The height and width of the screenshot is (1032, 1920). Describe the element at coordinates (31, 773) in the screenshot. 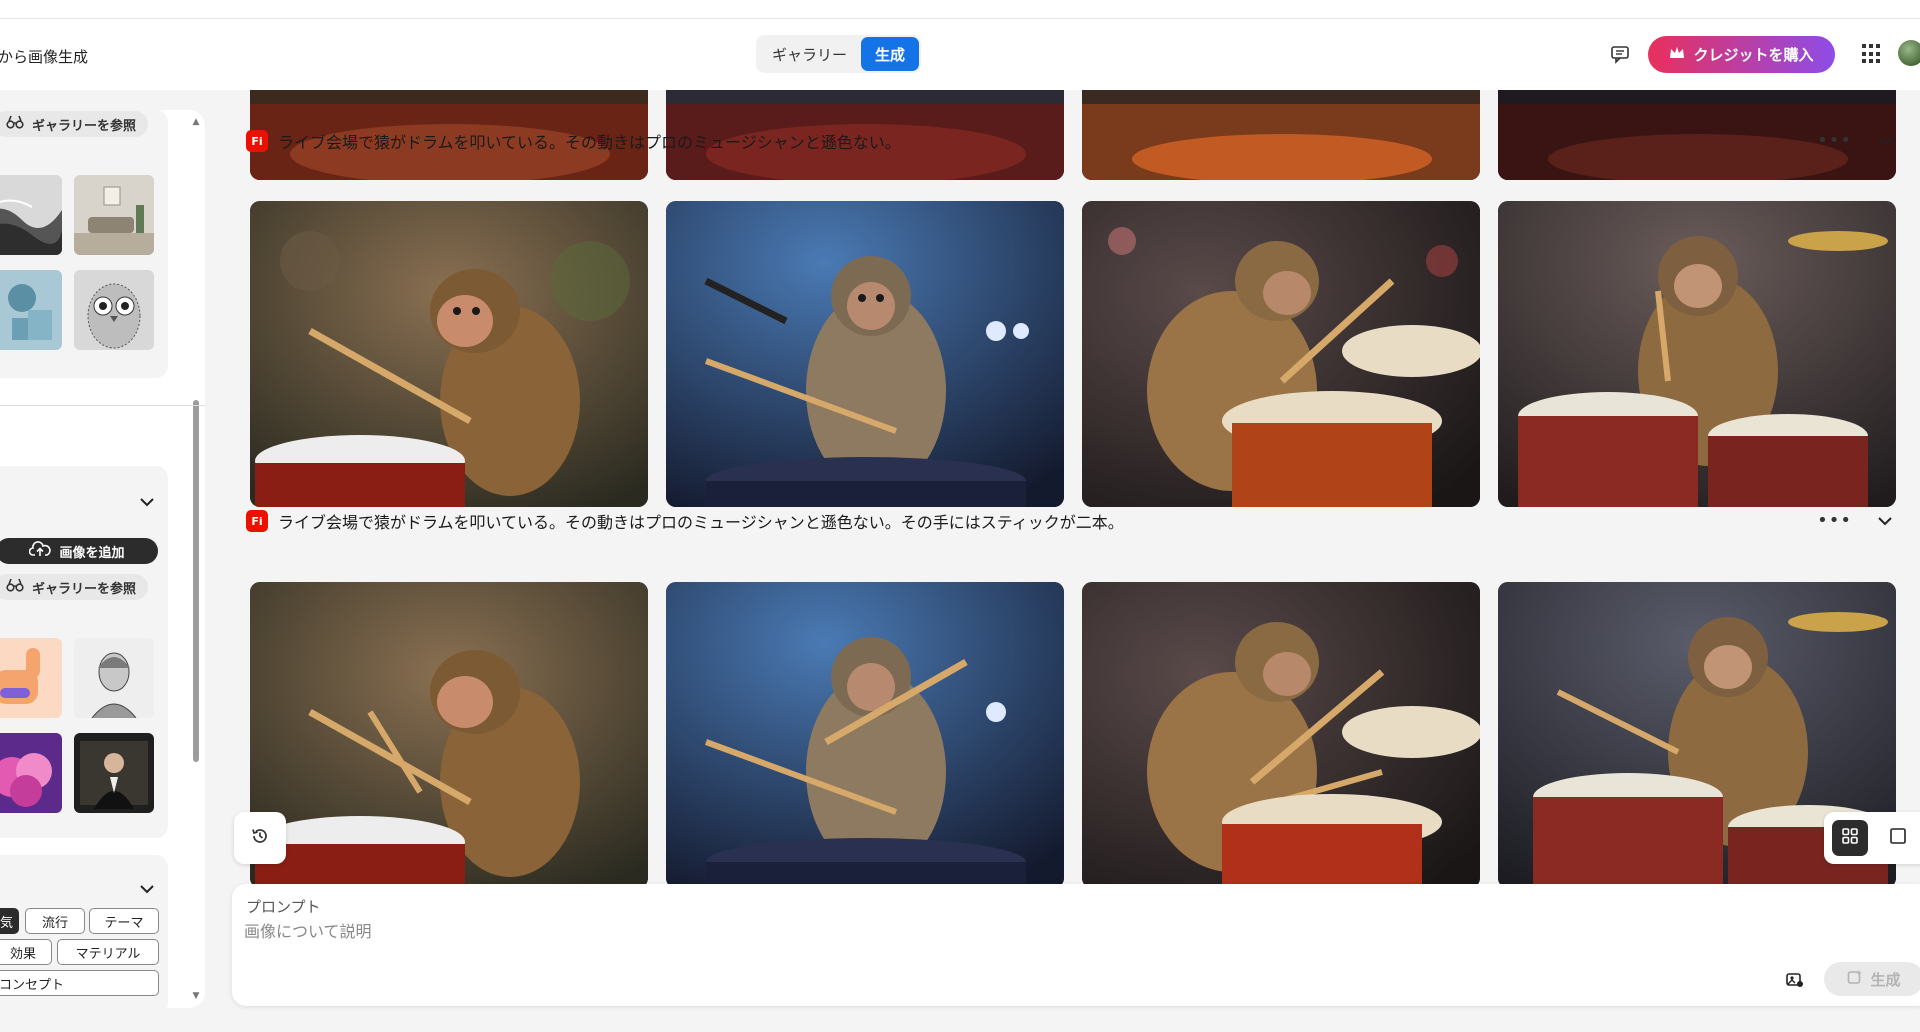

I see `style-thumb-clouds` at that location.